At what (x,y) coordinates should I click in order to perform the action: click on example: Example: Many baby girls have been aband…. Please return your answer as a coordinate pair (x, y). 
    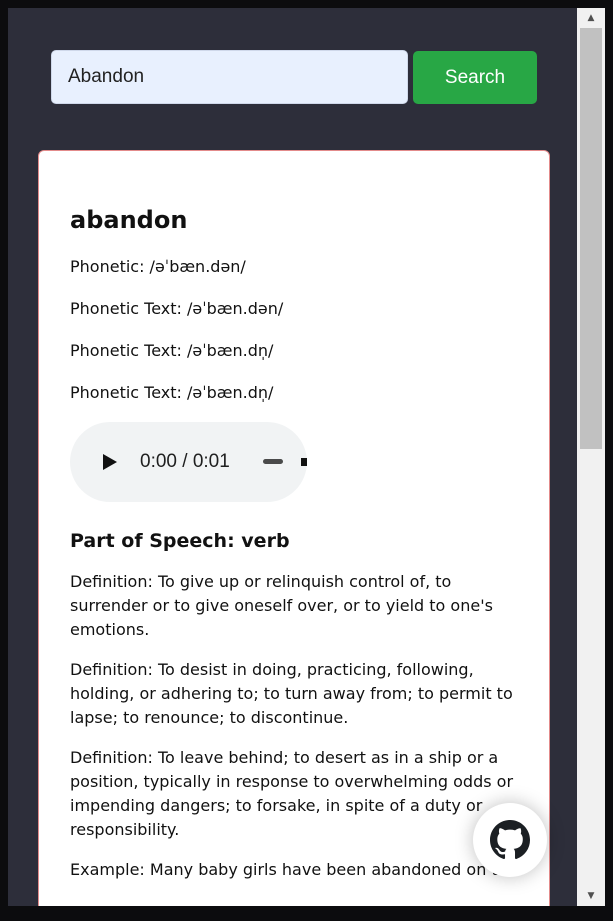
    Looking at the image, I should click on (294, 869).